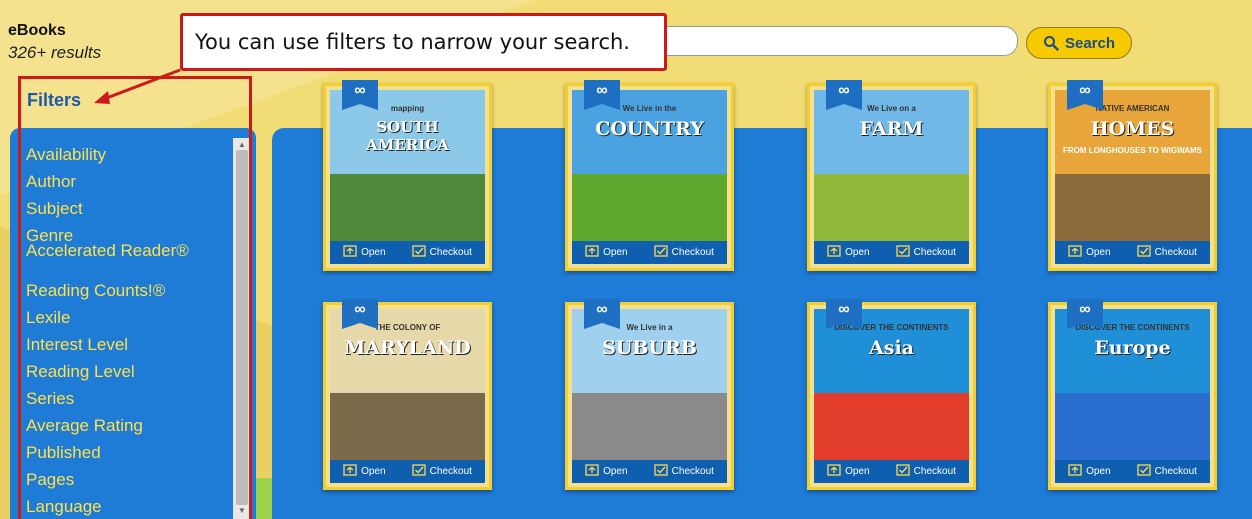 This screenshot has width=1252, height=519. Describe the element at coordinates (829, 41) in the screenshot. I see `search-input` at that location.